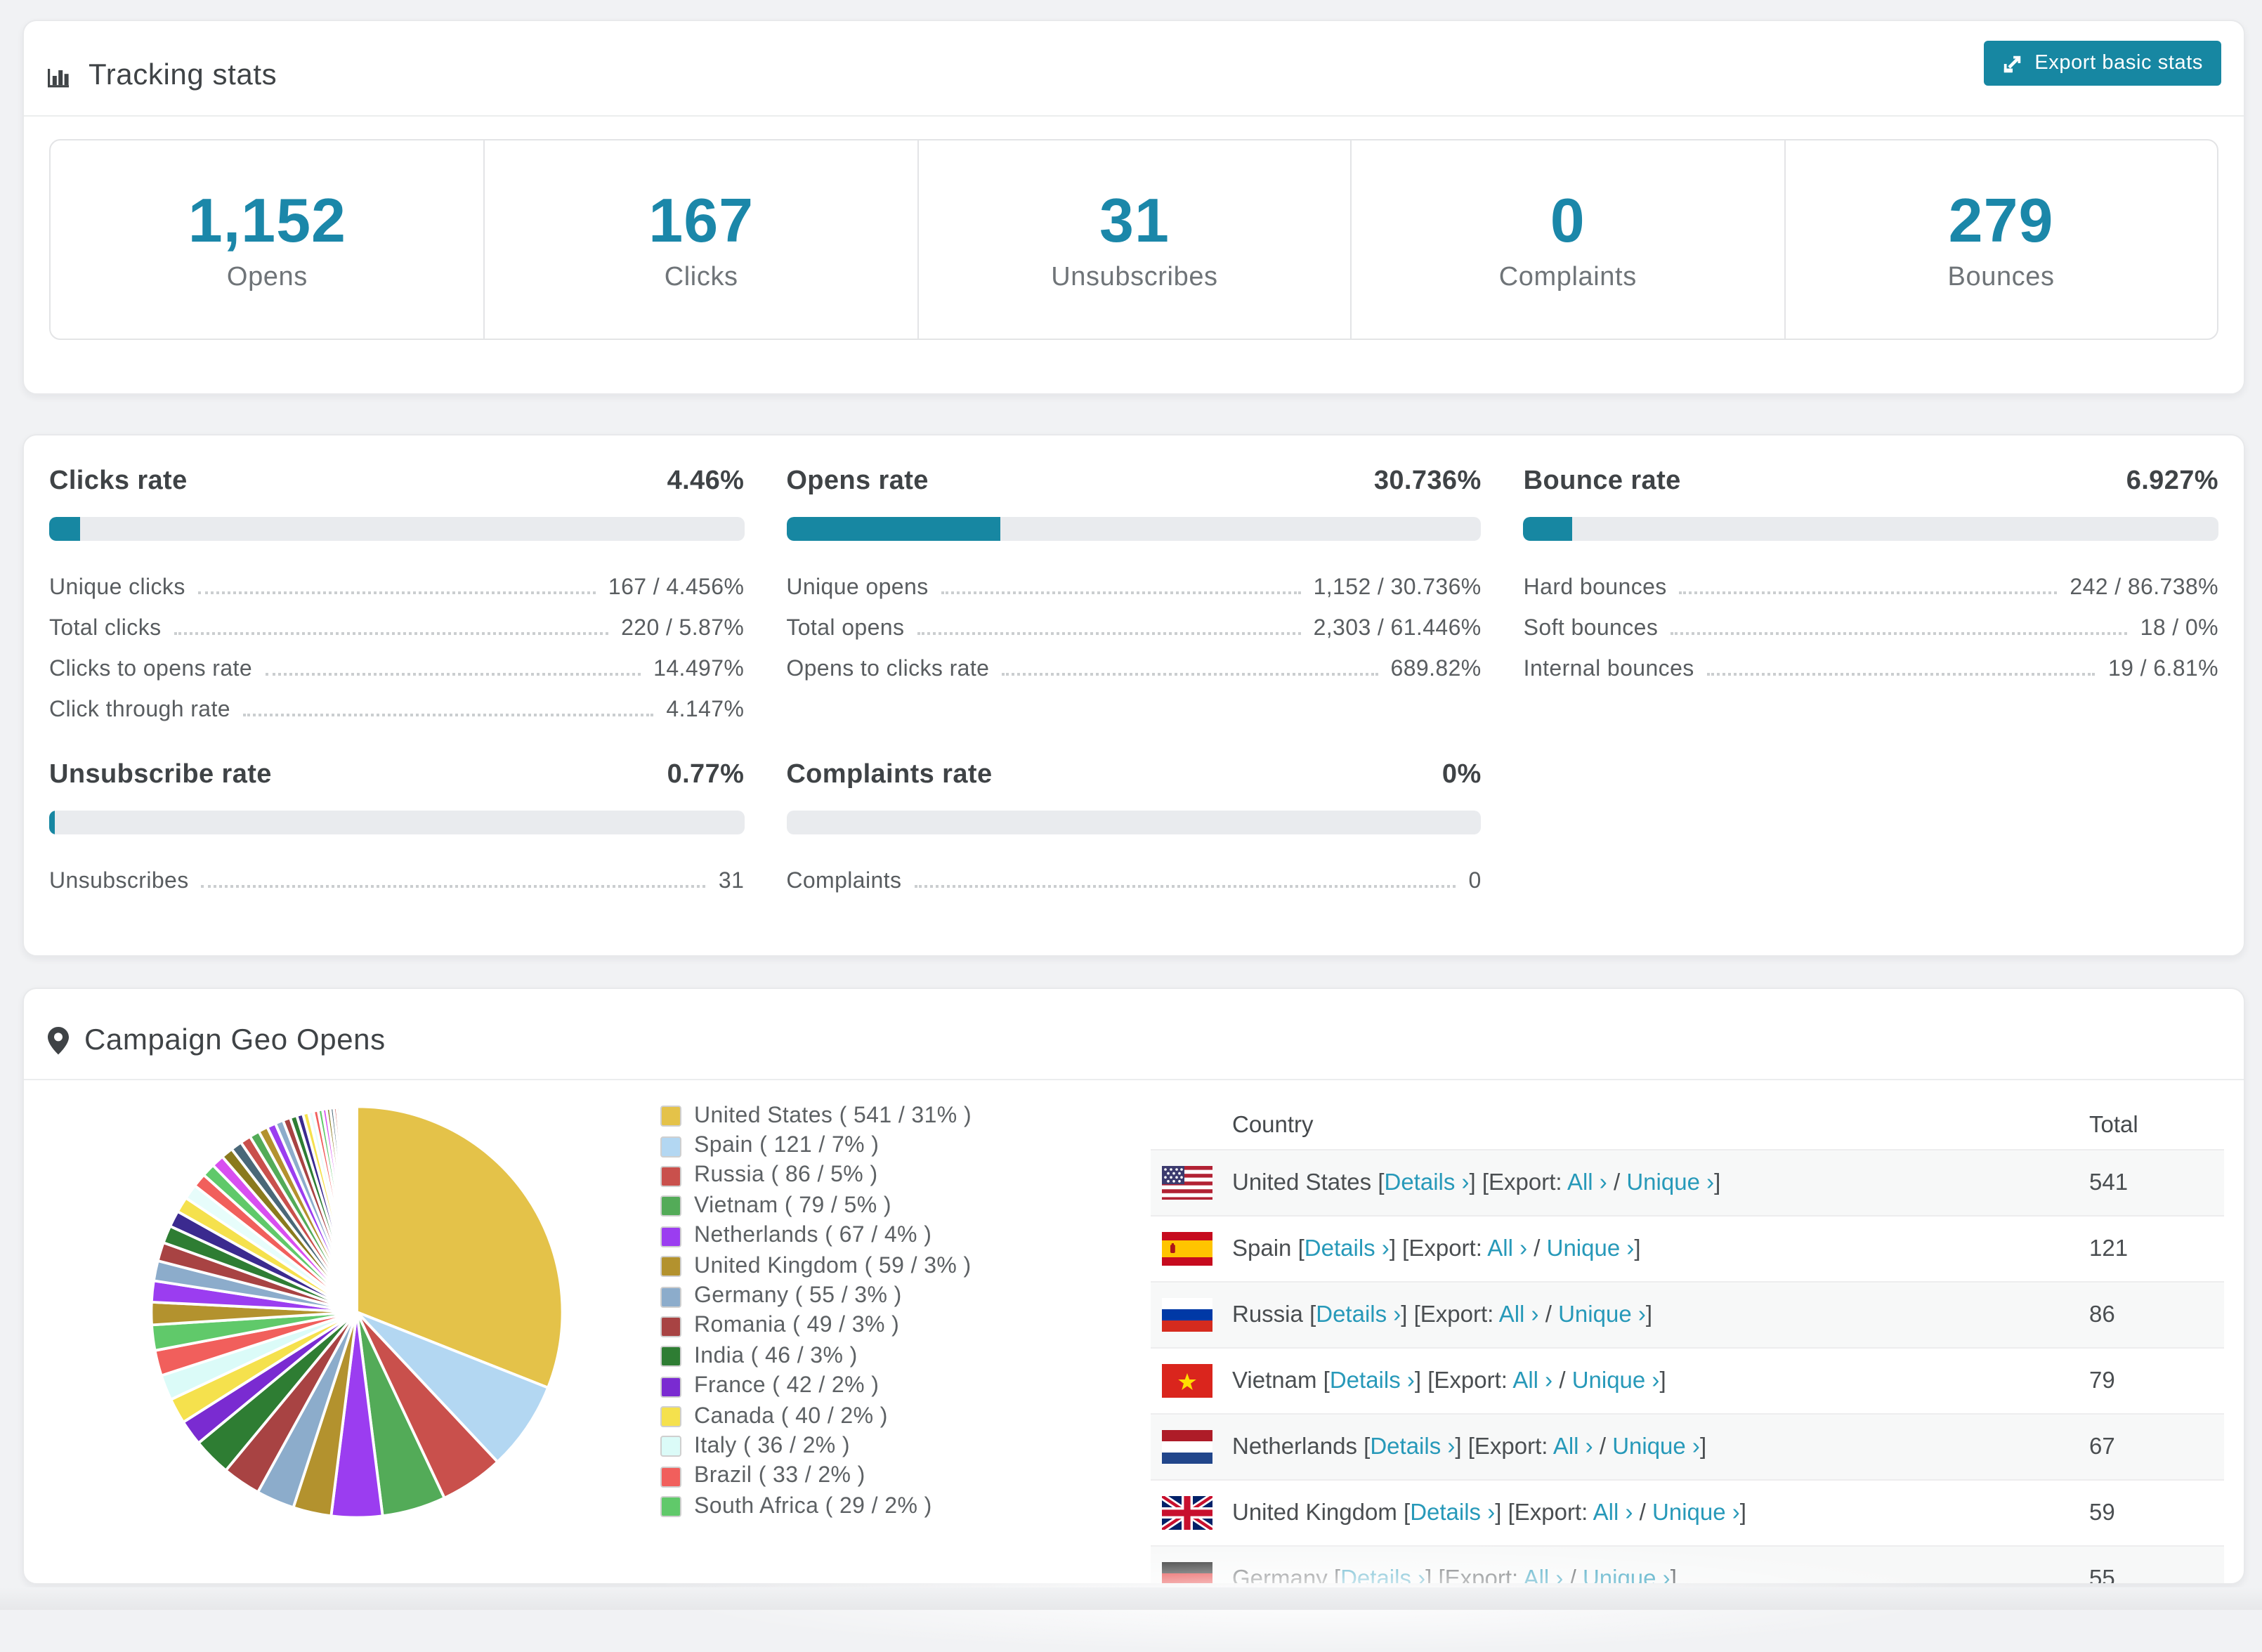  Describe the element at coordinates (816, 1387) in the screenshot. I see `legend-item: France ( 42 / 2% )` at that location.